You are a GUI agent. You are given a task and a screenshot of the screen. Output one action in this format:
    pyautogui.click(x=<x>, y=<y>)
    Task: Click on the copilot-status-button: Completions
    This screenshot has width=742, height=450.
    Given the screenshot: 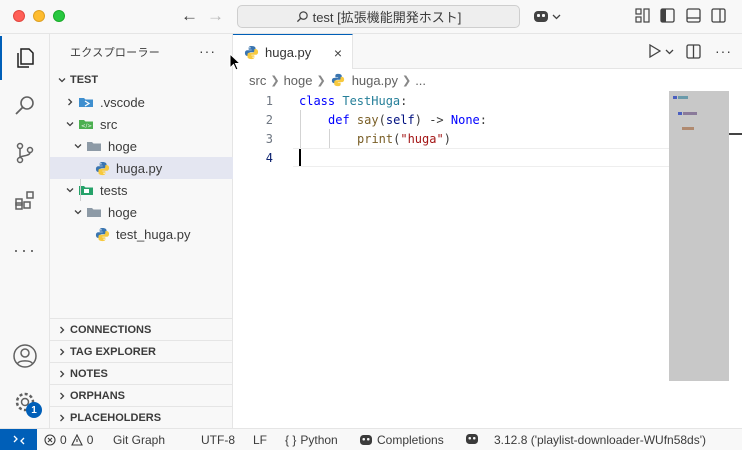 What is the action you would take?
    pyautogui.click(x=401, y=440)
    